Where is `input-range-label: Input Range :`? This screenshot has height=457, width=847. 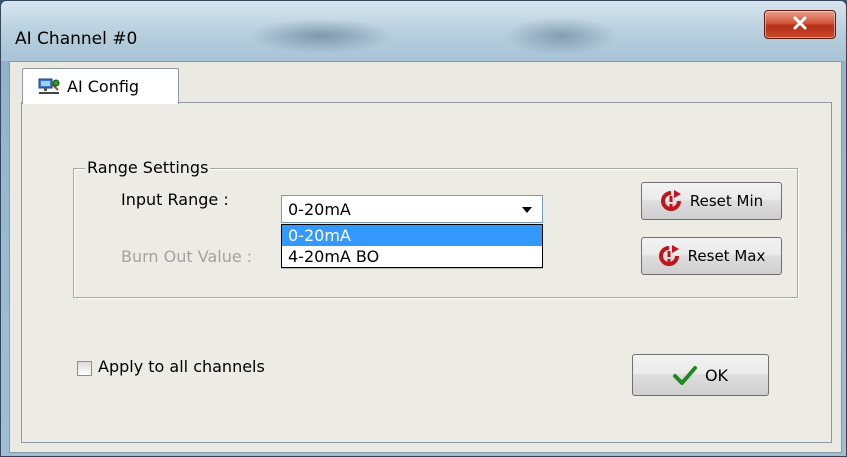 input-range-label: Input Range : is located at coordinates (175, 199).